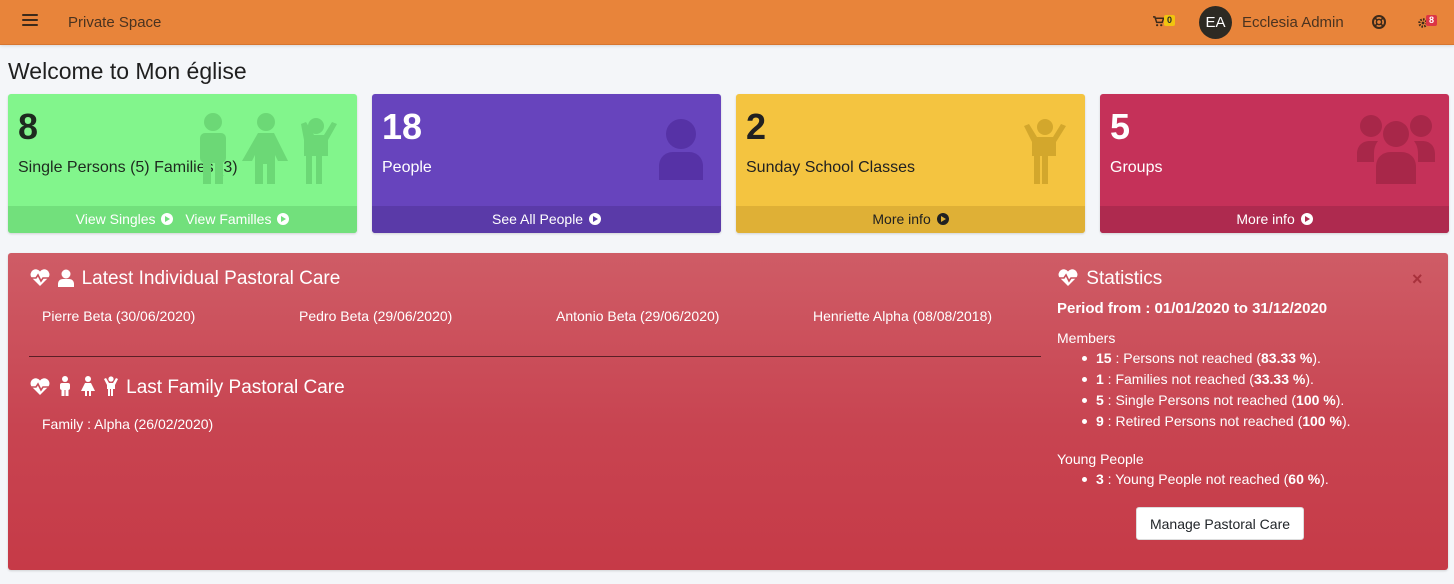 This screenshot has width=1454, height=584. I want to click on stat-percent: 33.33 %, so click(1279, 379).